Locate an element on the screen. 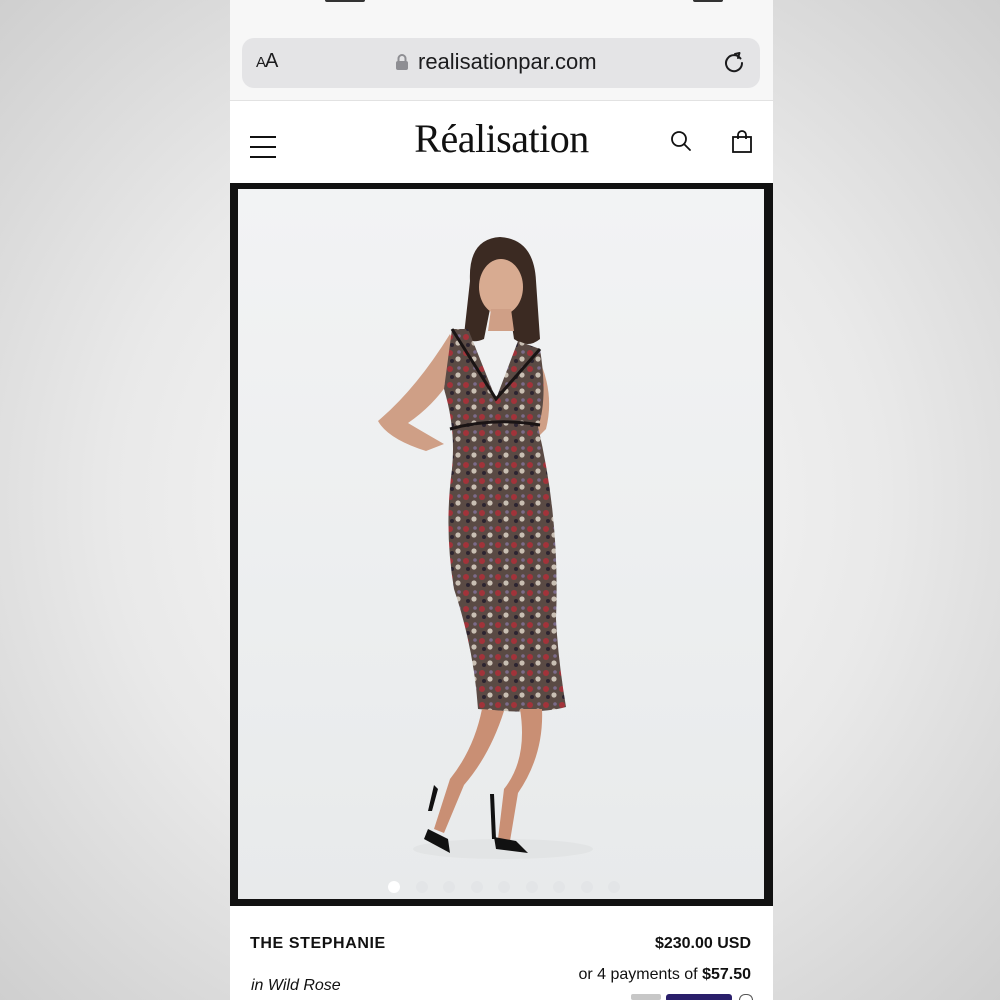  payment-provider-row is located at coordinates (692, 997).